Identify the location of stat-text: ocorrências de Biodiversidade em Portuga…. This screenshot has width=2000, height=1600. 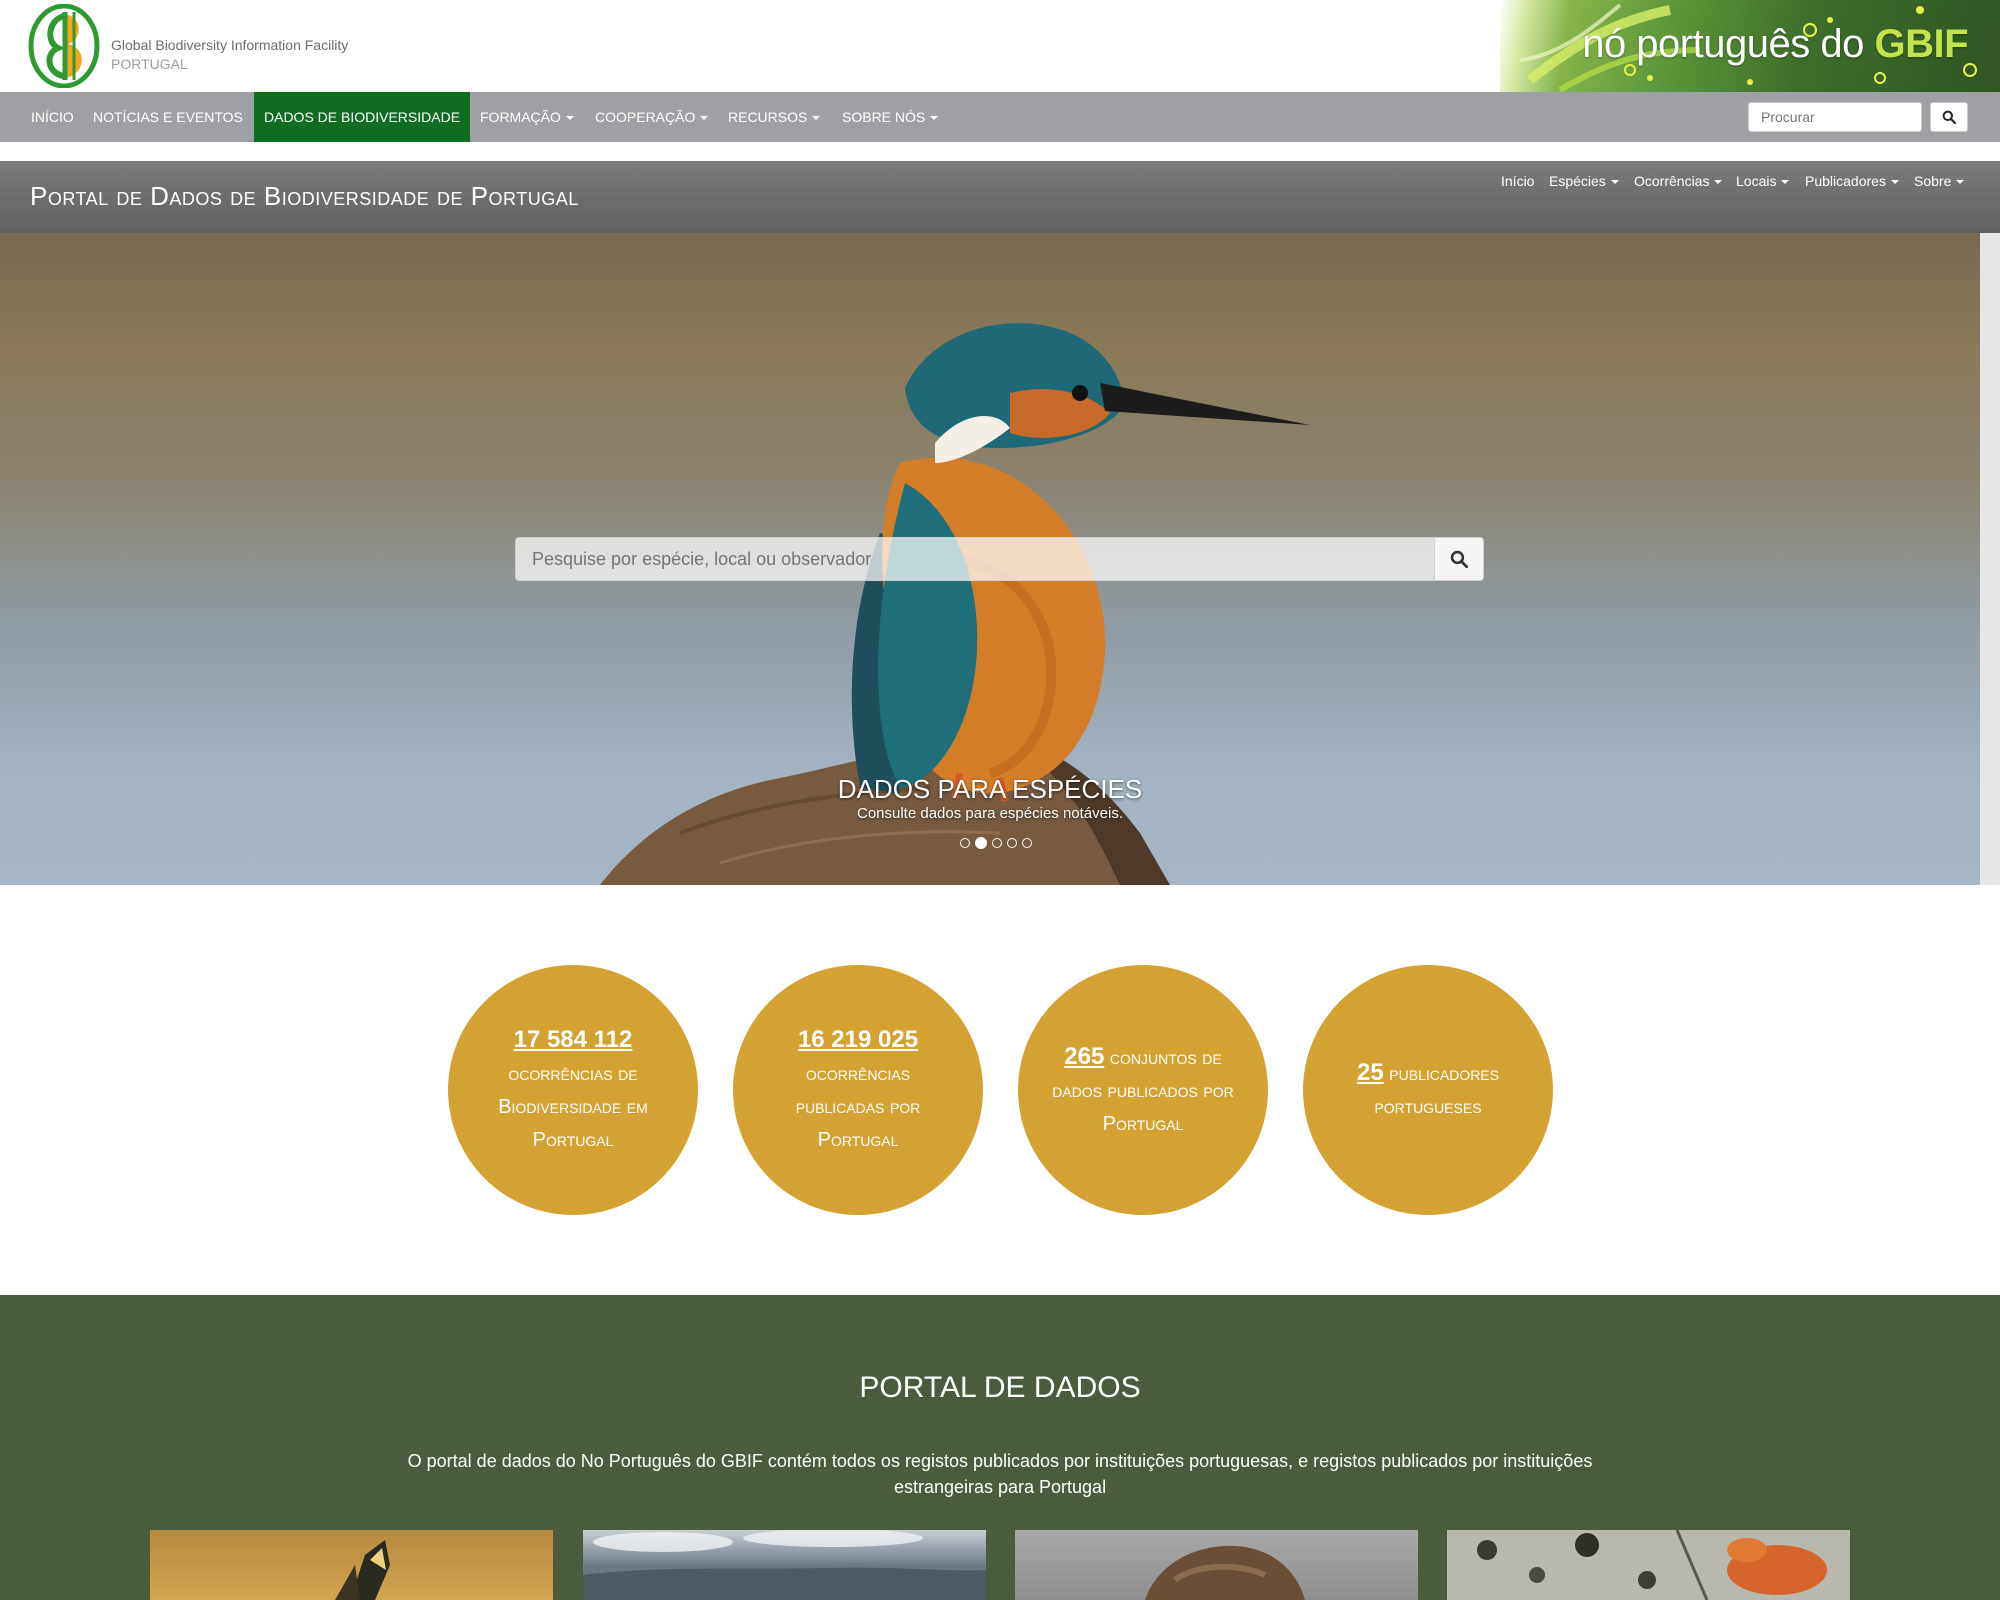
(573, 1107).